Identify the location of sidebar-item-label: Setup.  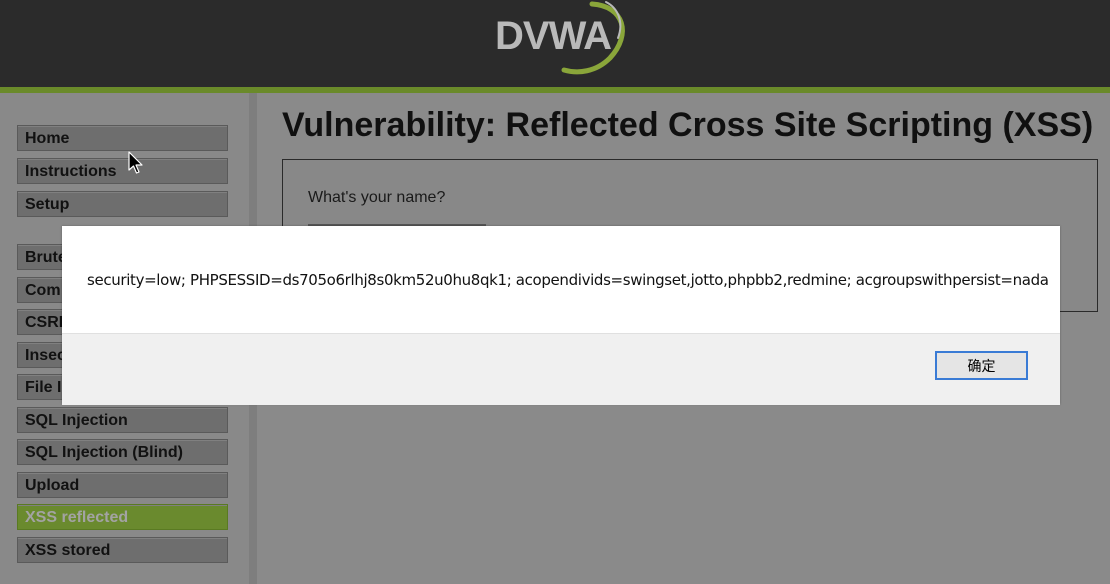
(47, 204).